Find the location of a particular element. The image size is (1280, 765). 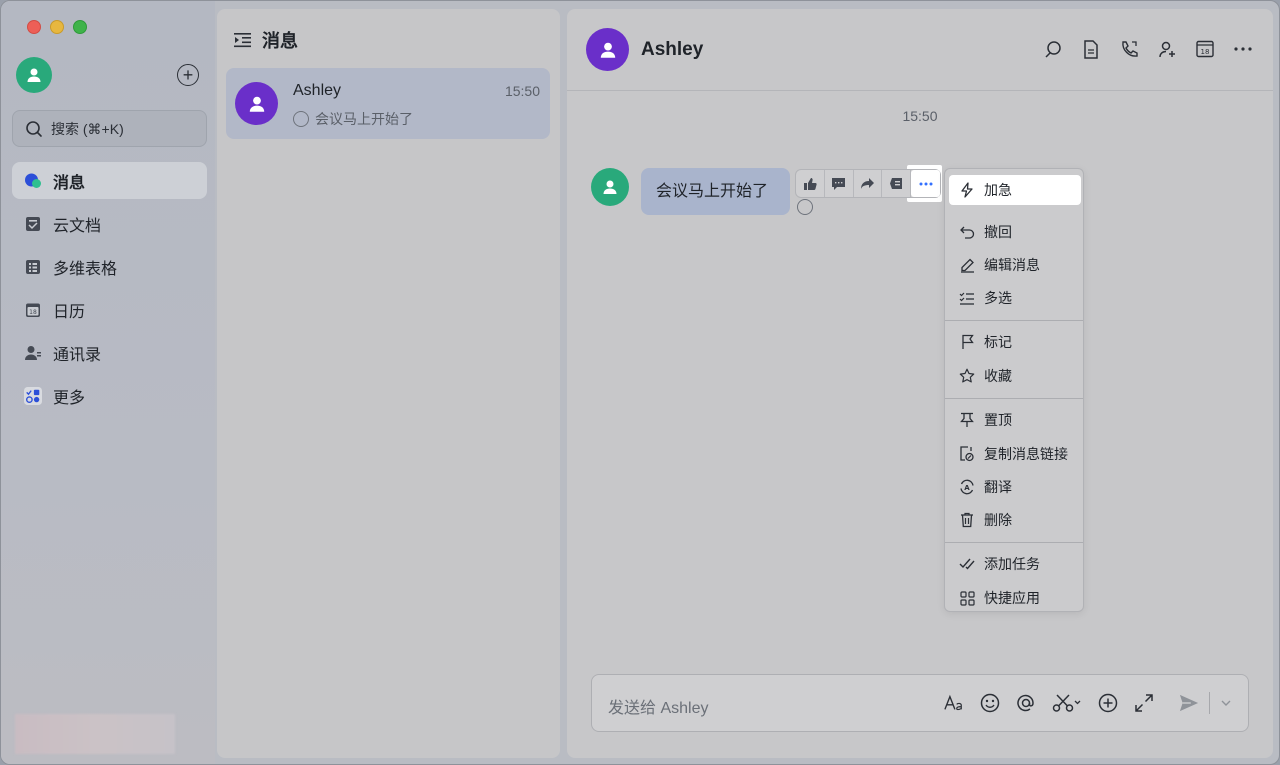

messenger-icon is located at coordinates (33, 181).